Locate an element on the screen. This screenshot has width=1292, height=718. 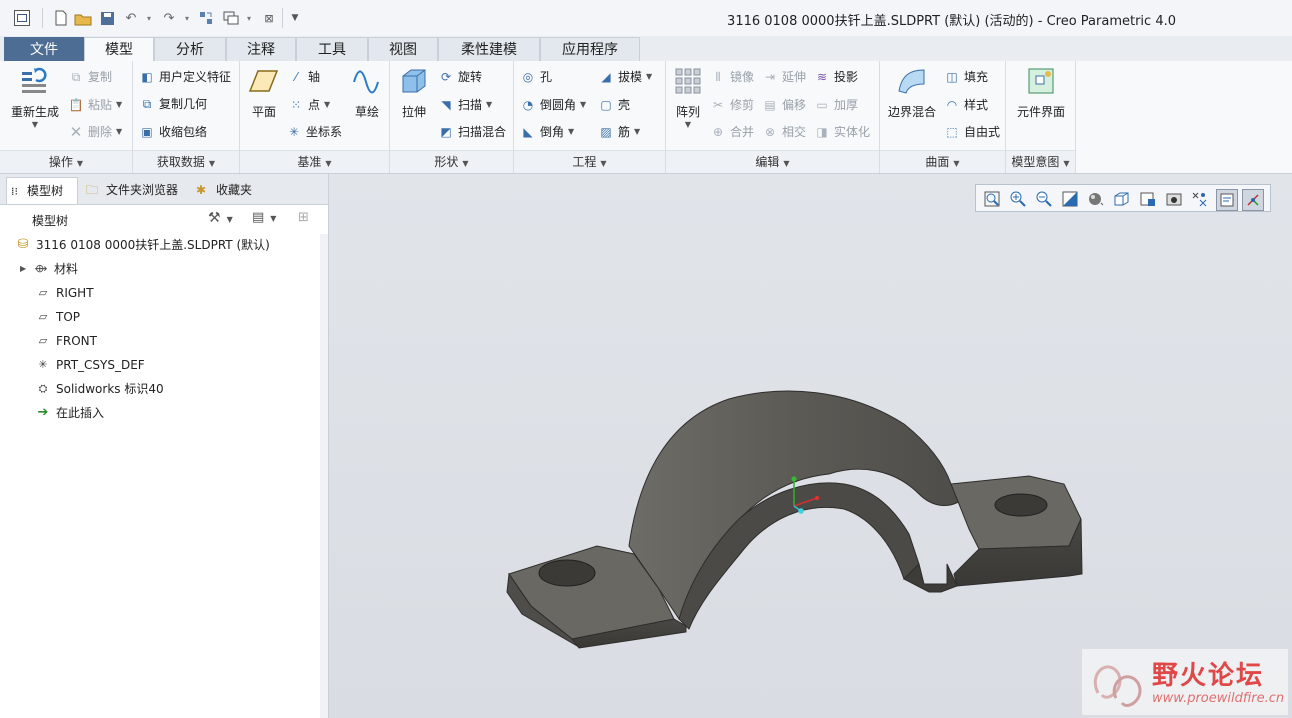
trim-button: ✂ 修剪 is located at coordinates (732, 105).